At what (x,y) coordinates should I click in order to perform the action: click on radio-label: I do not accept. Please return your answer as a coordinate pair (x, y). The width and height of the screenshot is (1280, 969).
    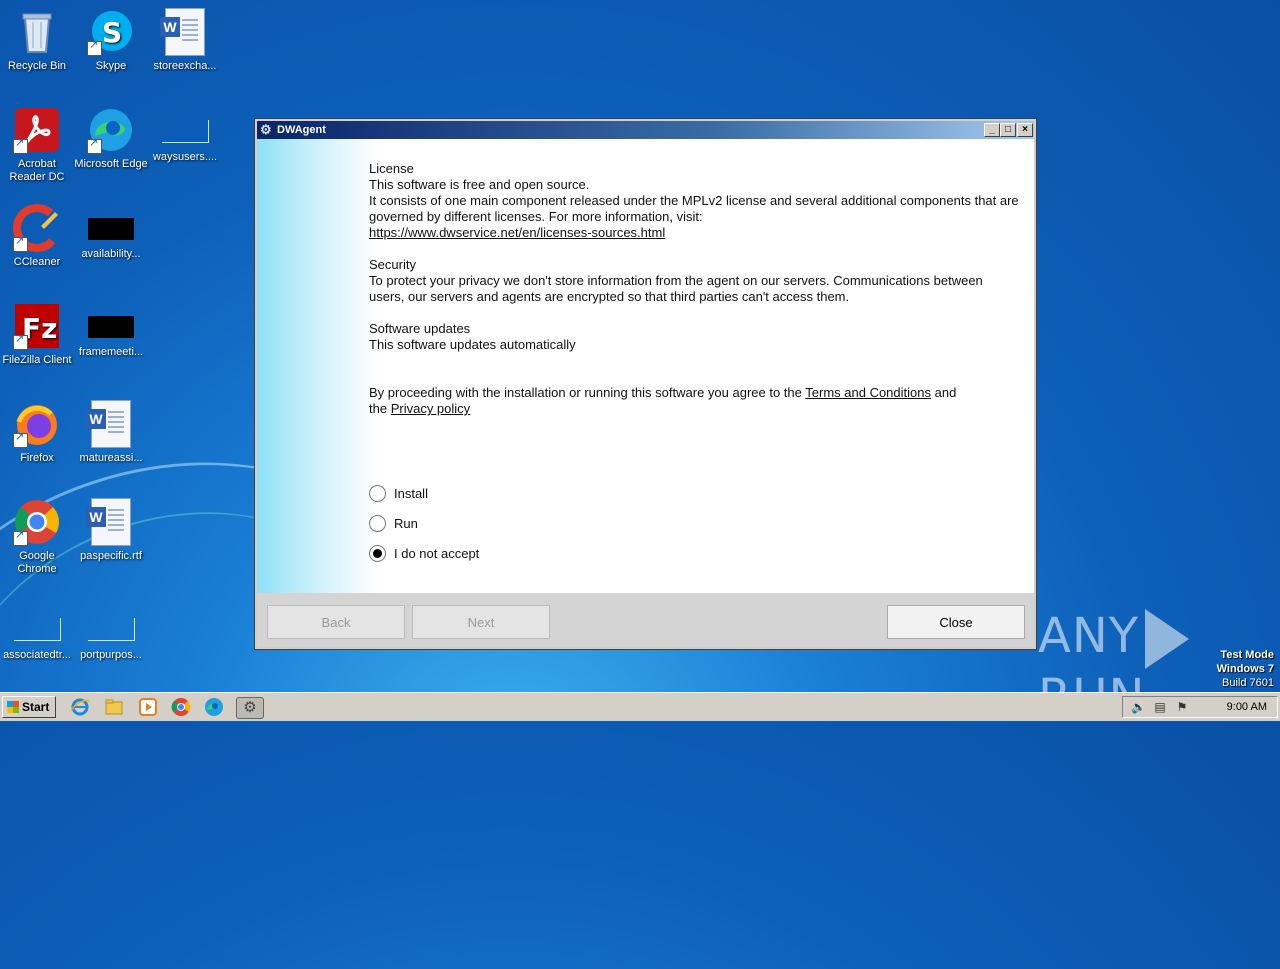
    Looking at the image, I should click on (437, 553).